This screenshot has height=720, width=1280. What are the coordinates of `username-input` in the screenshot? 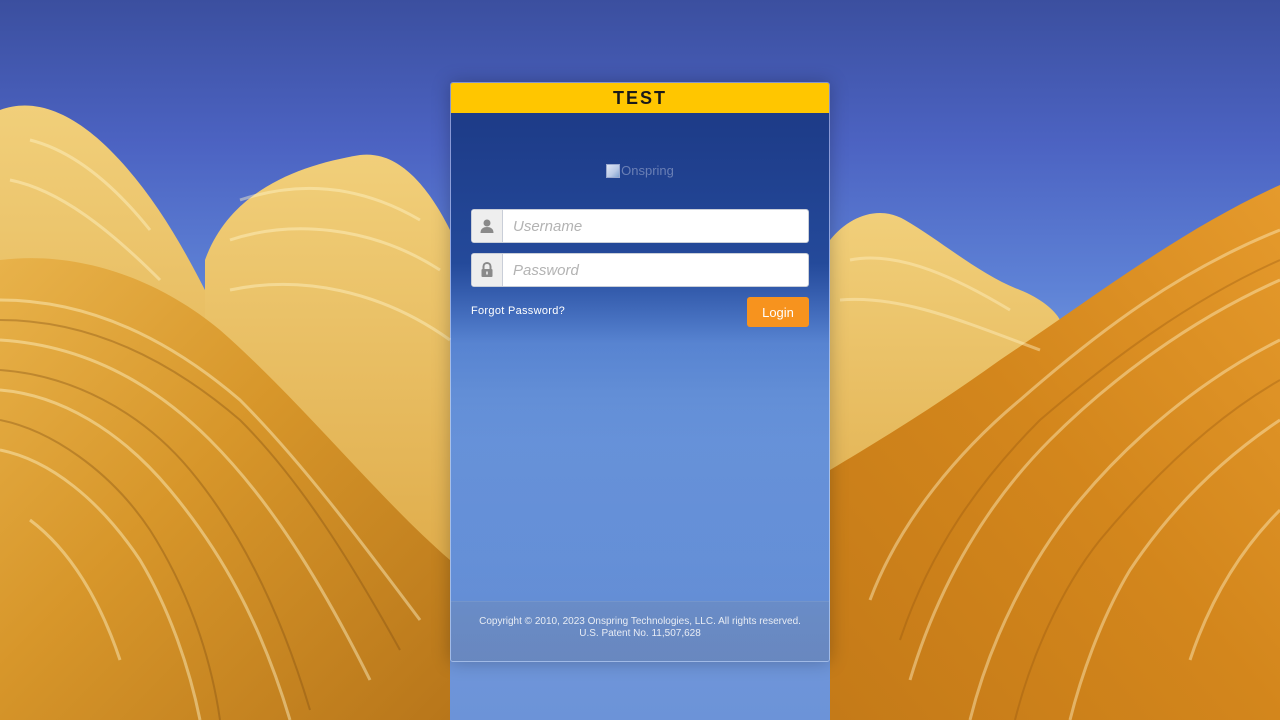 It's located at (655, 226).